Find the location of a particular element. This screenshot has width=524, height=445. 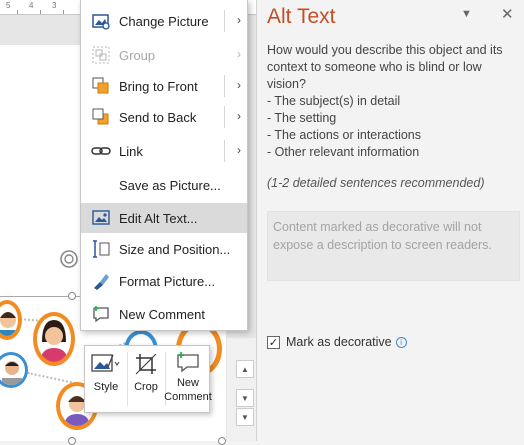

pane-options-dropdown-icon: ▼ is located at coordinates (466, 14).